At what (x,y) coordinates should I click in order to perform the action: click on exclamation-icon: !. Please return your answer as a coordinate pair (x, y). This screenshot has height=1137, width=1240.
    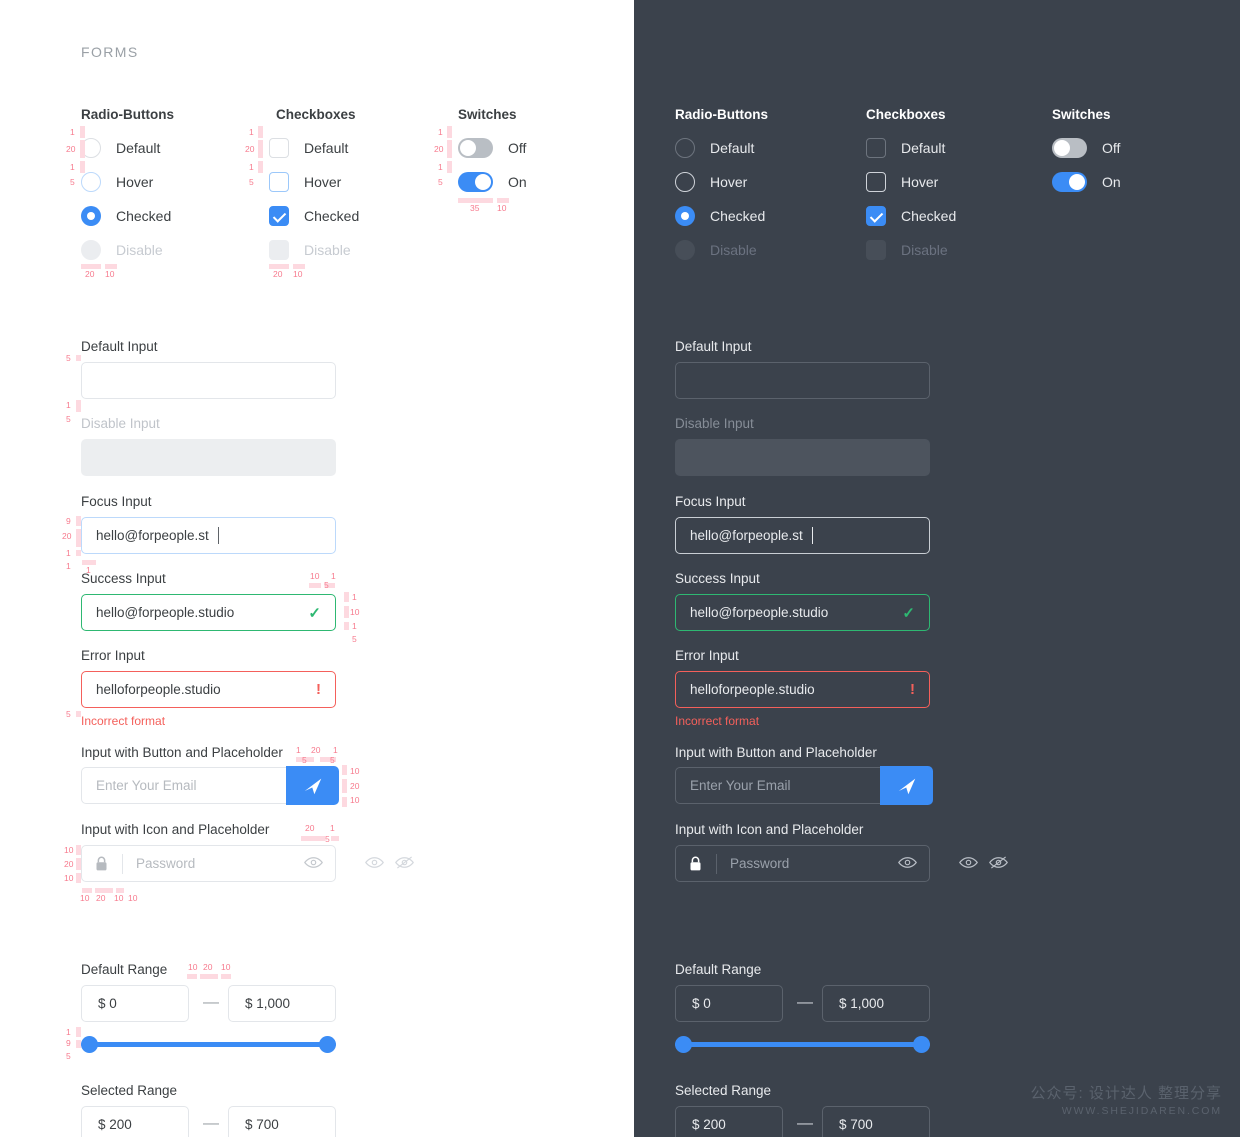
    Looking at the image, I should click on (912, 689).